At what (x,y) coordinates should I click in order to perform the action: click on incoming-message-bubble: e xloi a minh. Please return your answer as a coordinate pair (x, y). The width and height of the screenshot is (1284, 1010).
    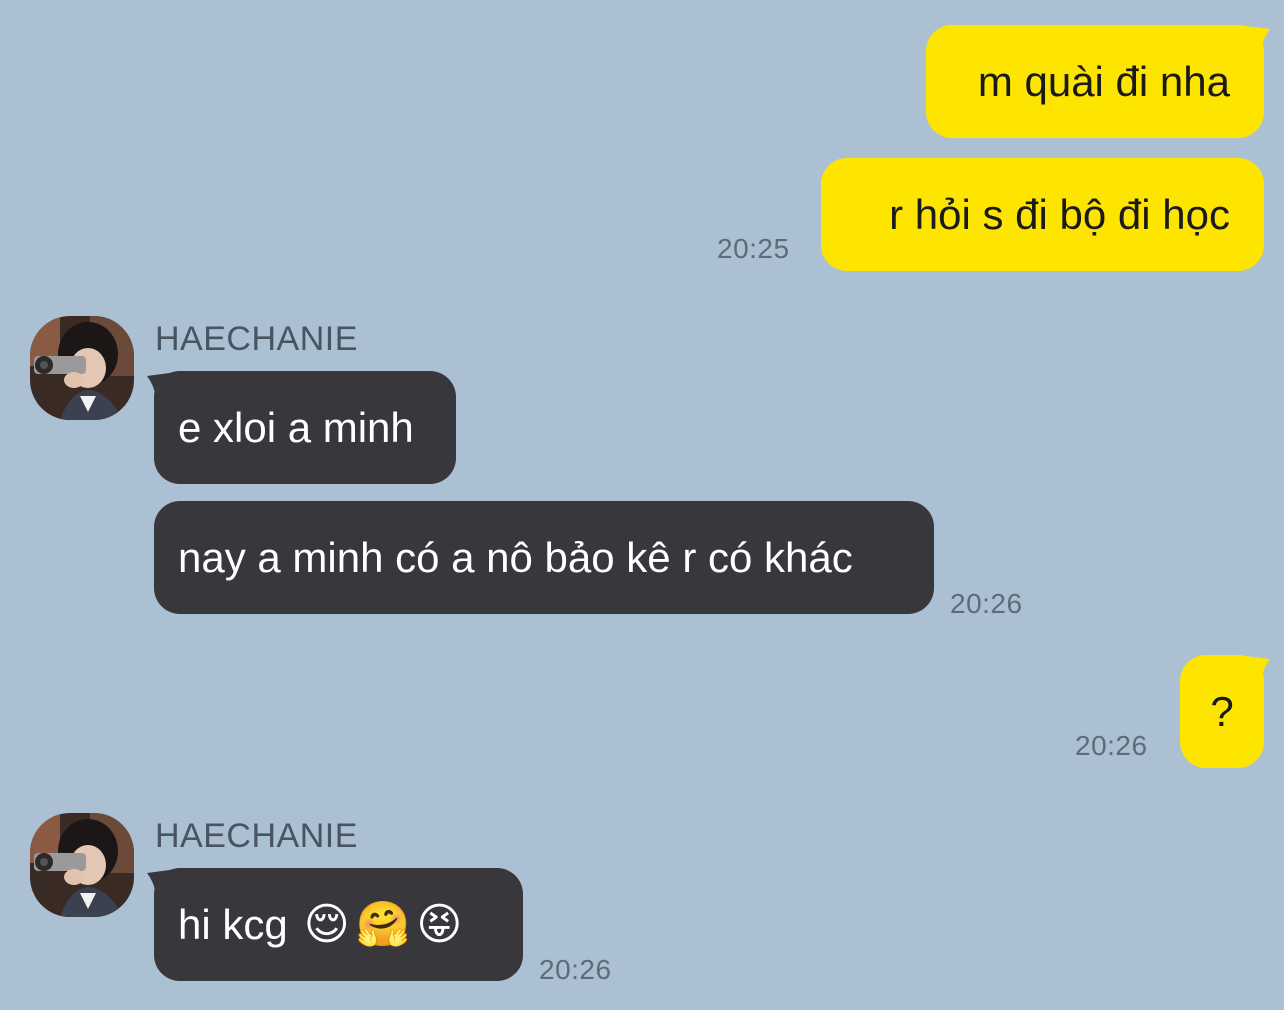
    Looking at the image, I should click on (305, 427).